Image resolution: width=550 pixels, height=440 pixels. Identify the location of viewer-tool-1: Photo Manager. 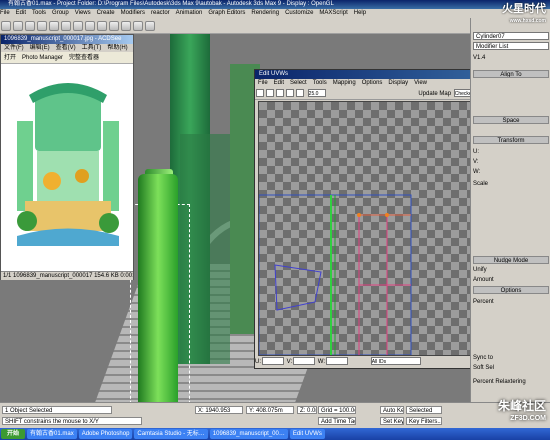
(42, 58).